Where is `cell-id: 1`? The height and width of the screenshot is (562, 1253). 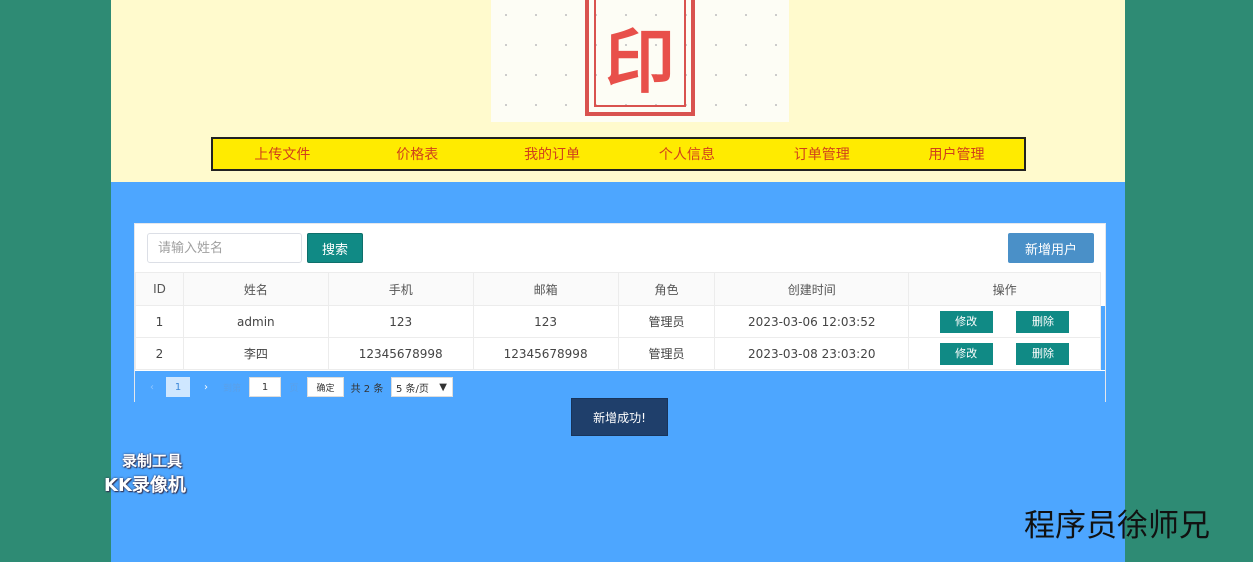
cell-id: 1 is located at coordinates (159, 321).